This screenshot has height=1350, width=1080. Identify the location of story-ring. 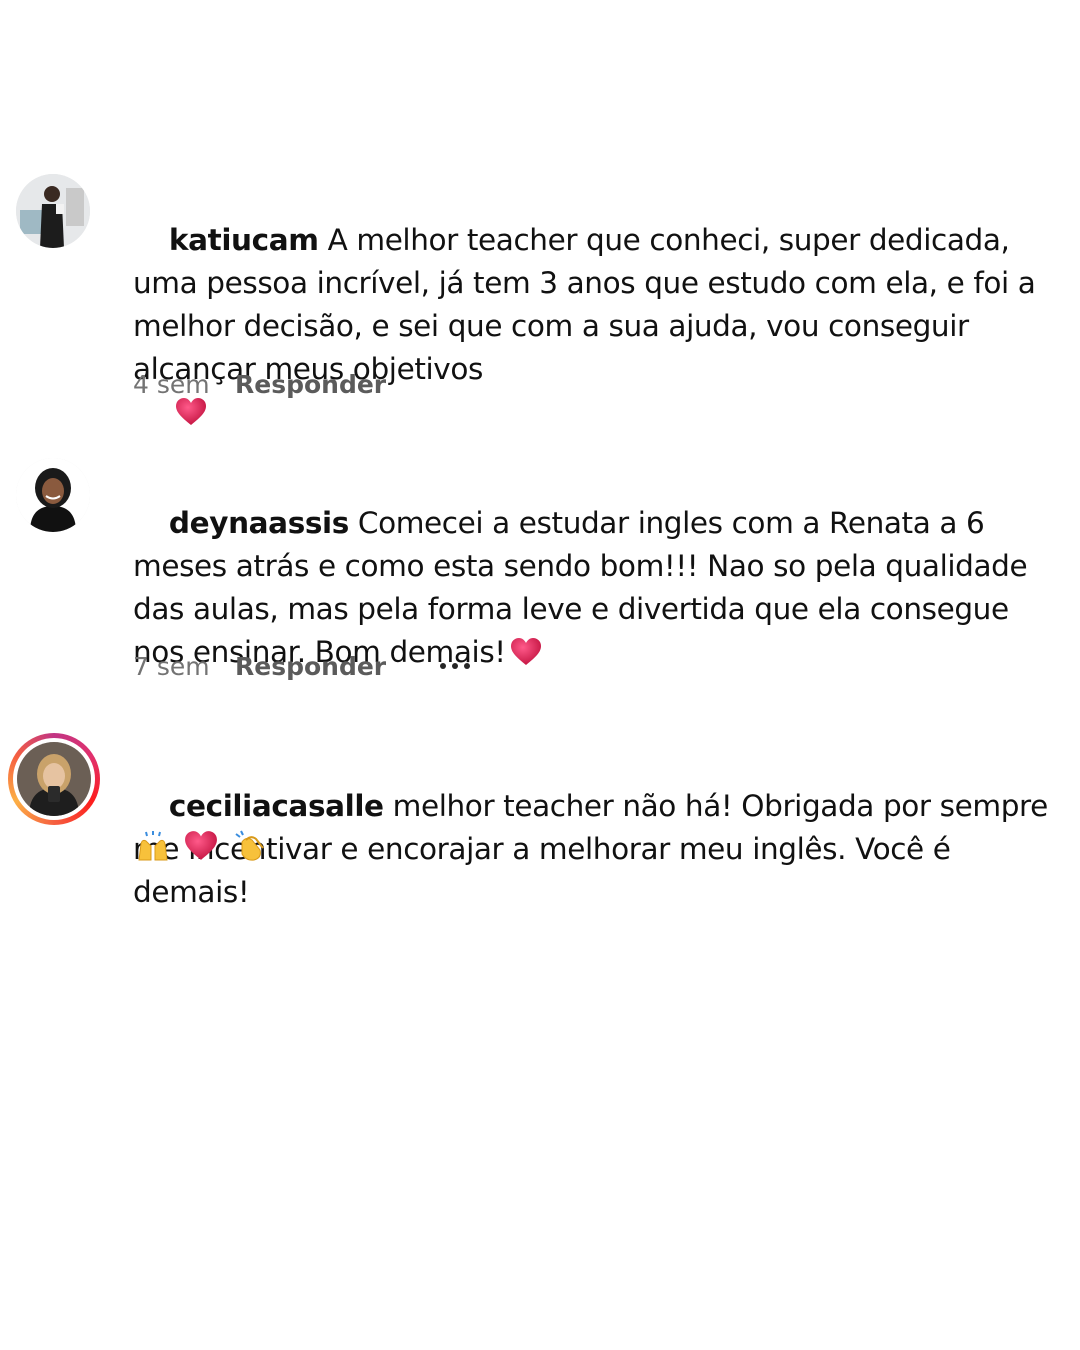
(54, 779).